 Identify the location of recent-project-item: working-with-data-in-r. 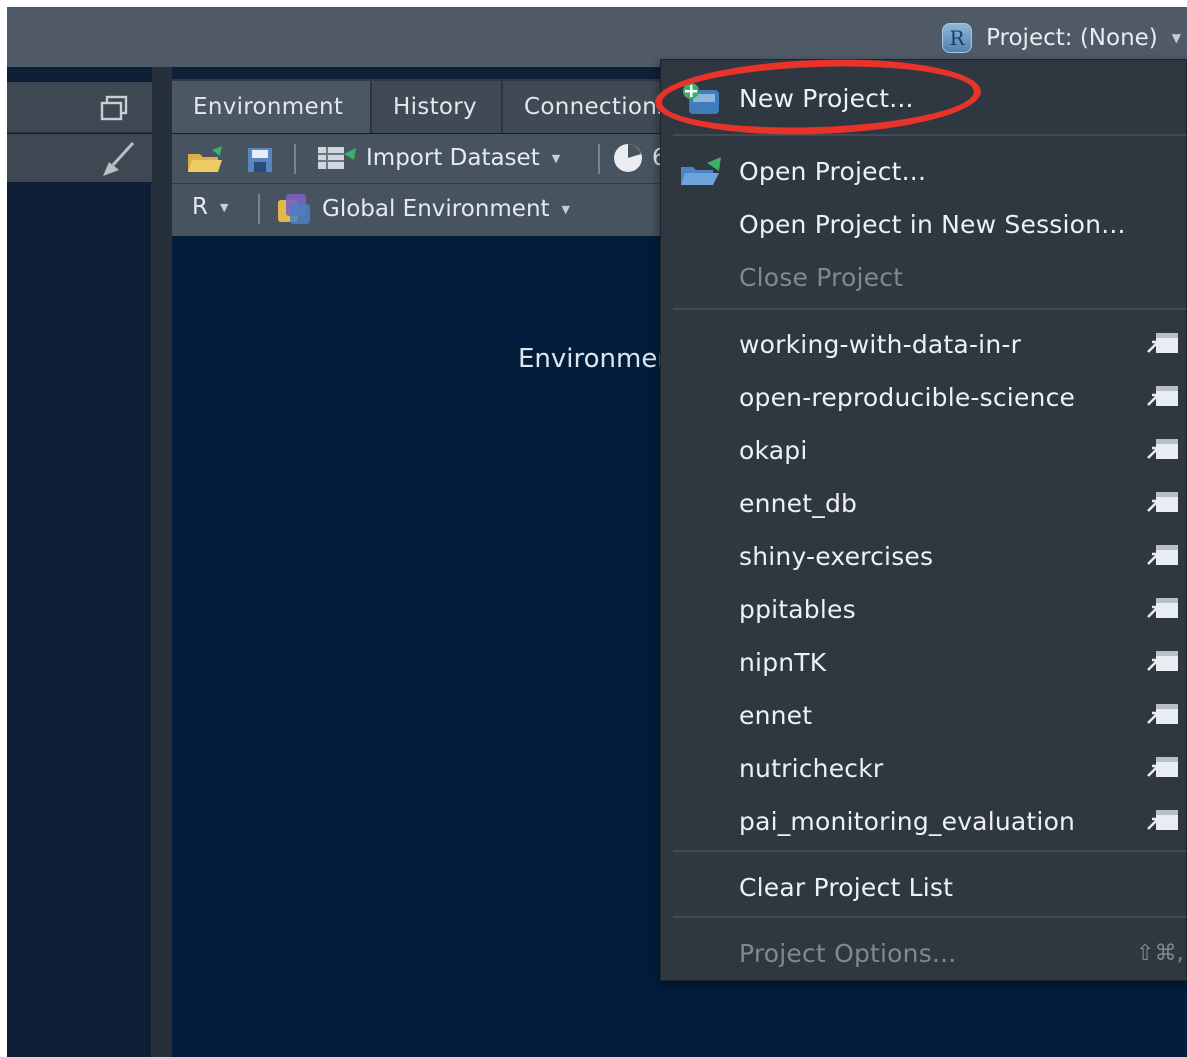
(923, 344).